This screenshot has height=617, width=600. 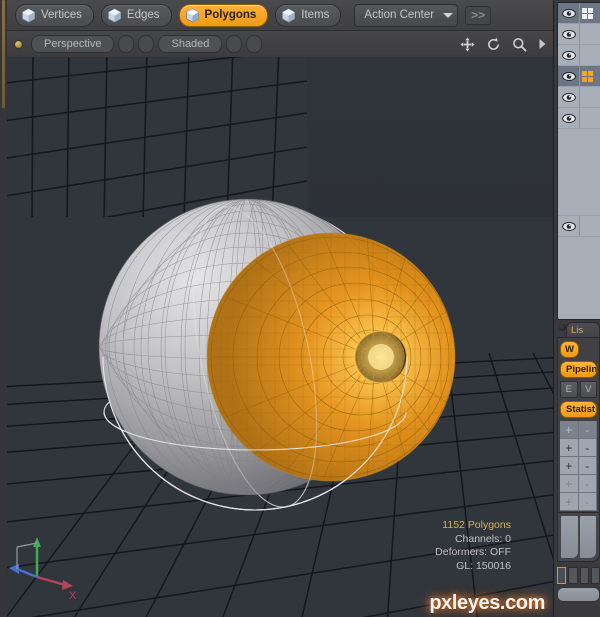 I want to click on pan-icon, so click(x=467, y=44).